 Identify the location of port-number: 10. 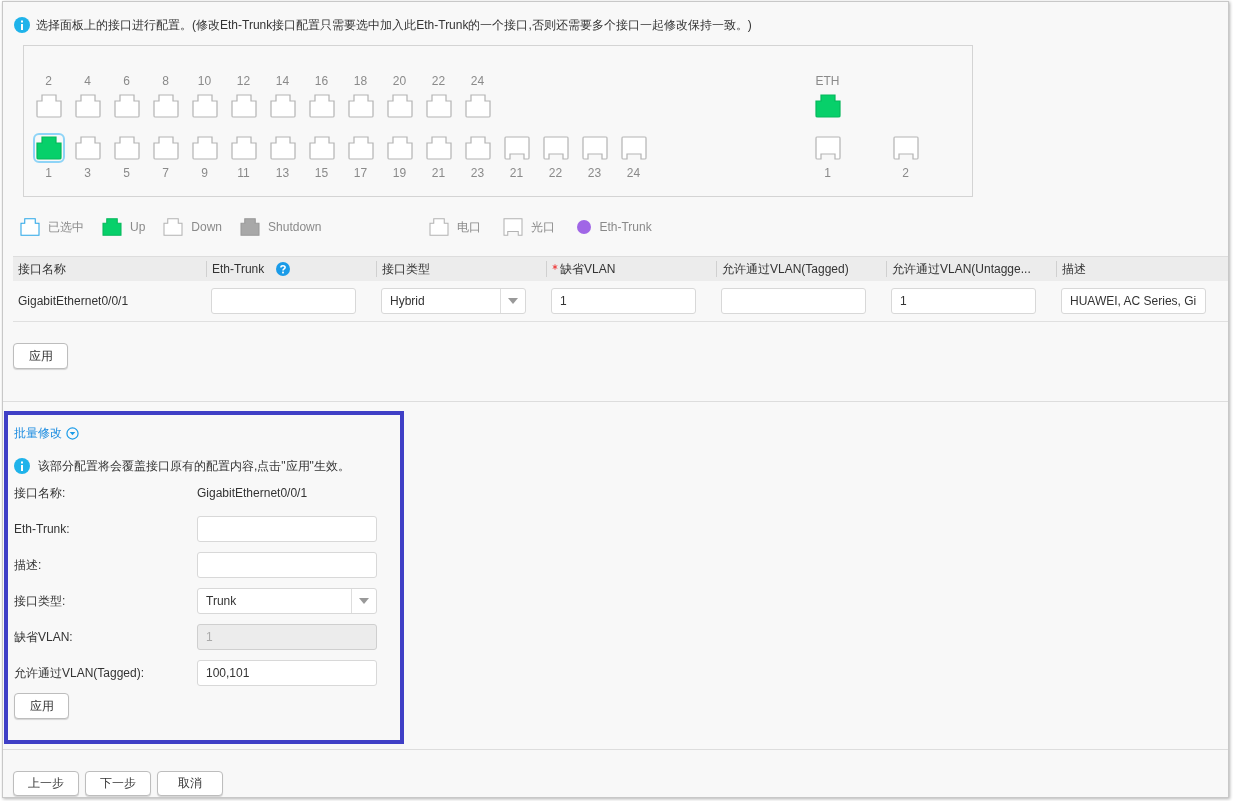
(204, 81).